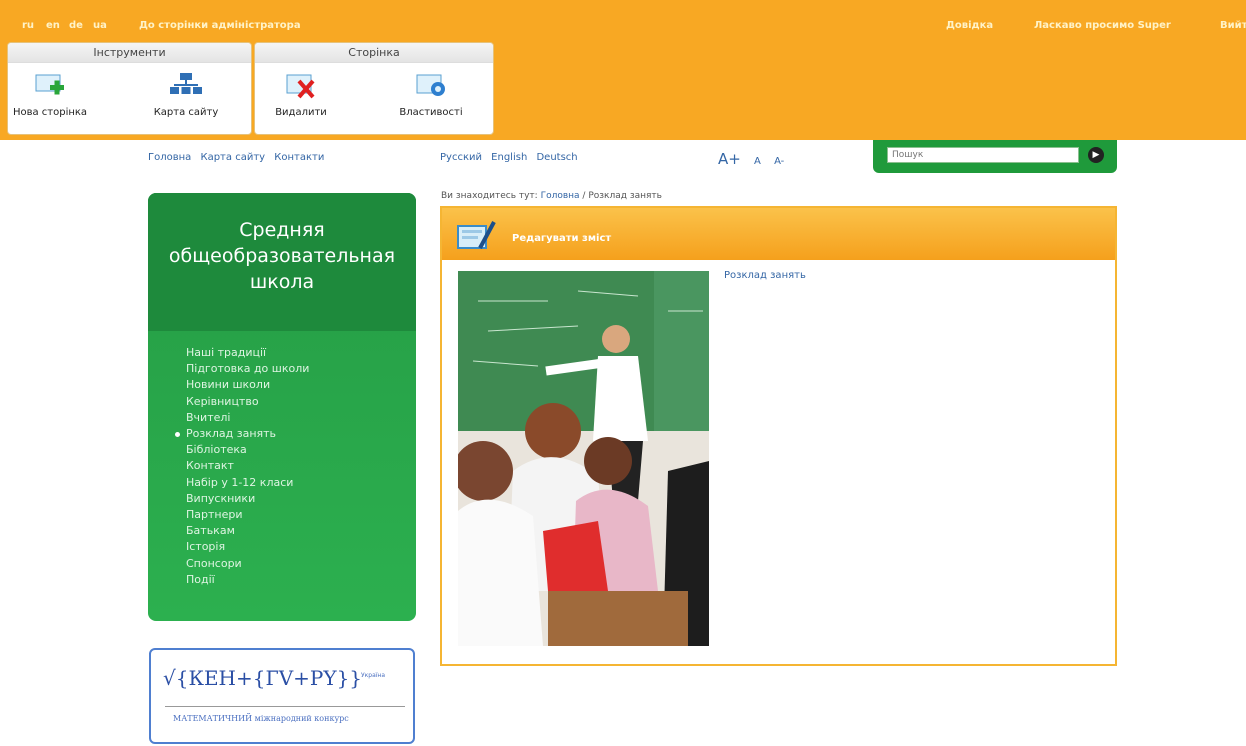  Describe the element at coordinates (583, 458) in the screenshot. I see `classroom-photo` at that location.